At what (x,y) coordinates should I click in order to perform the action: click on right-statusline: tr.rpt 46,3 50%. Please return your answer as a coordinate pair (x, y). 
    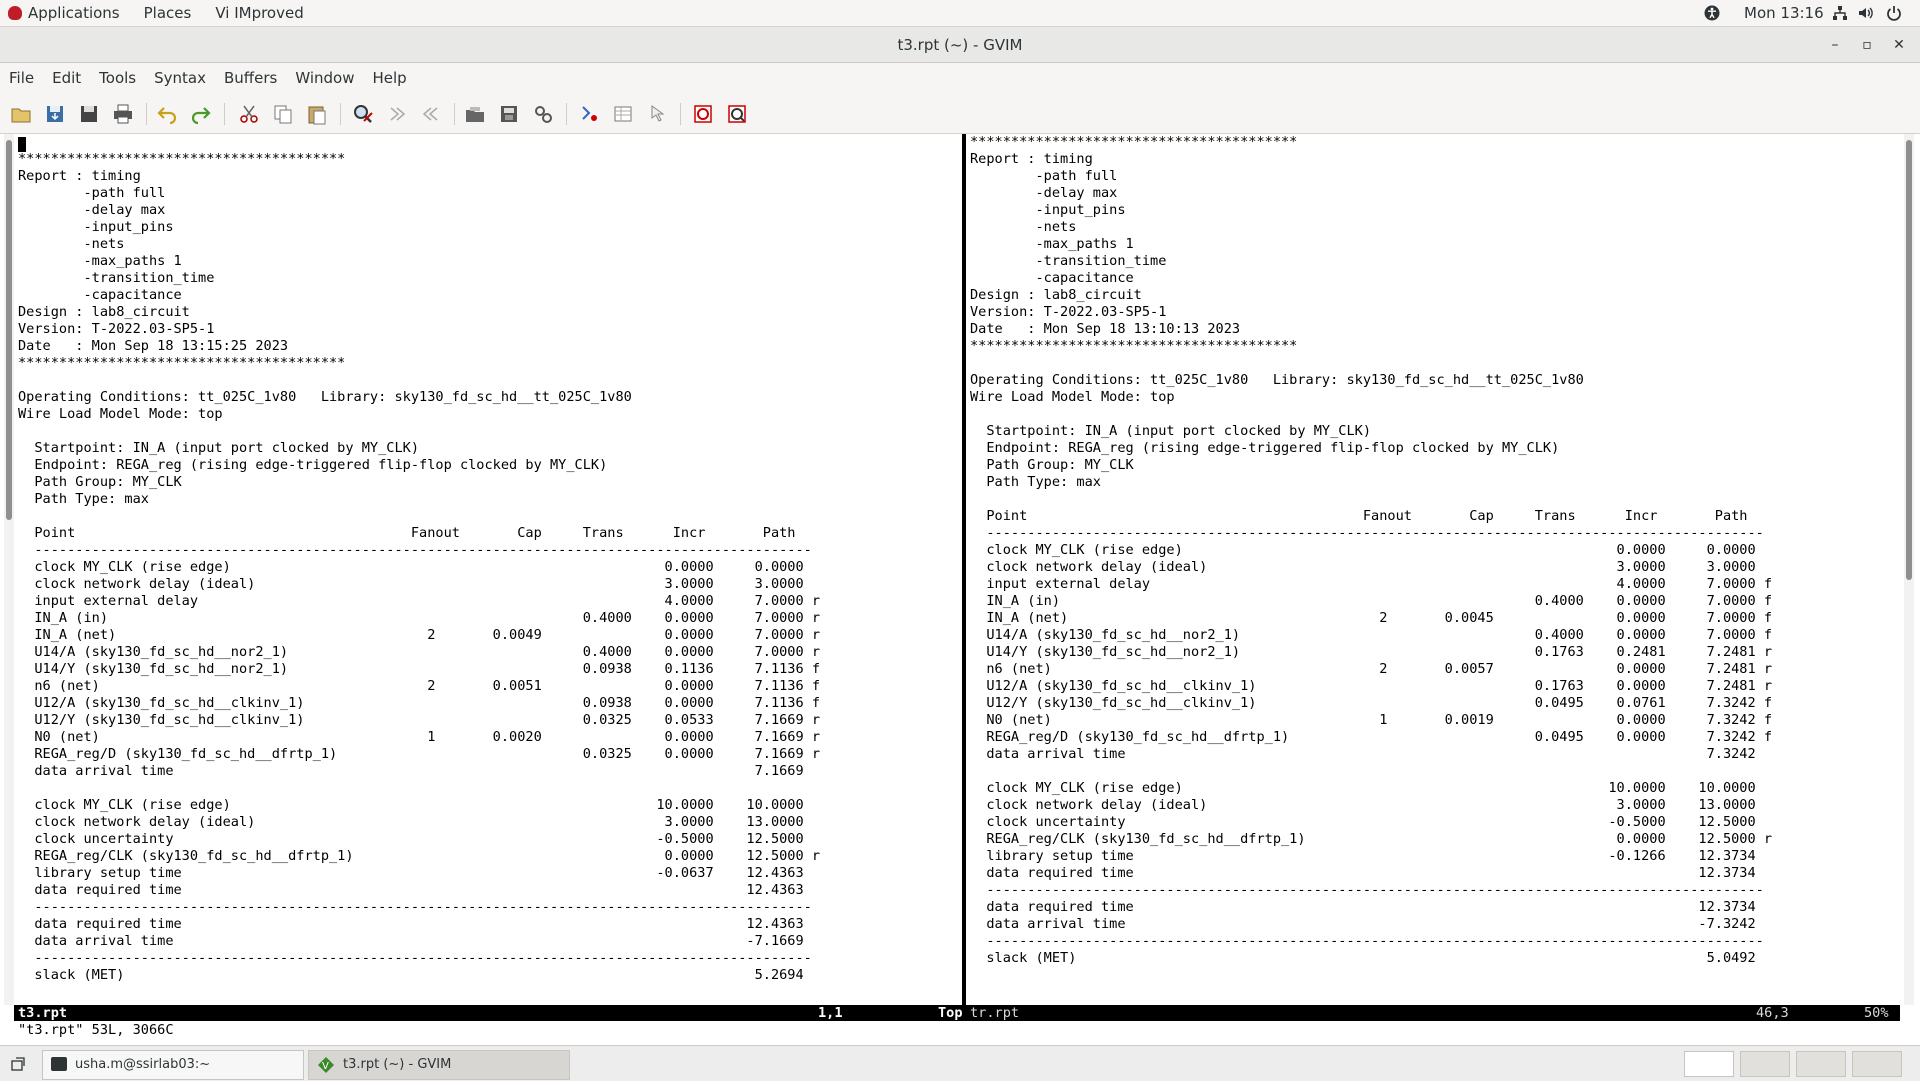
    Looking at the image, I should click on (1433, 1013).